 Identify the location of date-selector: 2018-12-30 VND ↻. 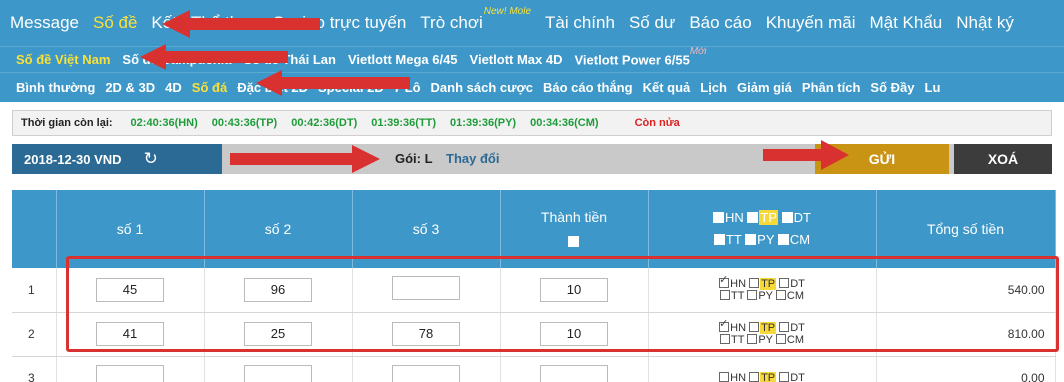
(117, 159).